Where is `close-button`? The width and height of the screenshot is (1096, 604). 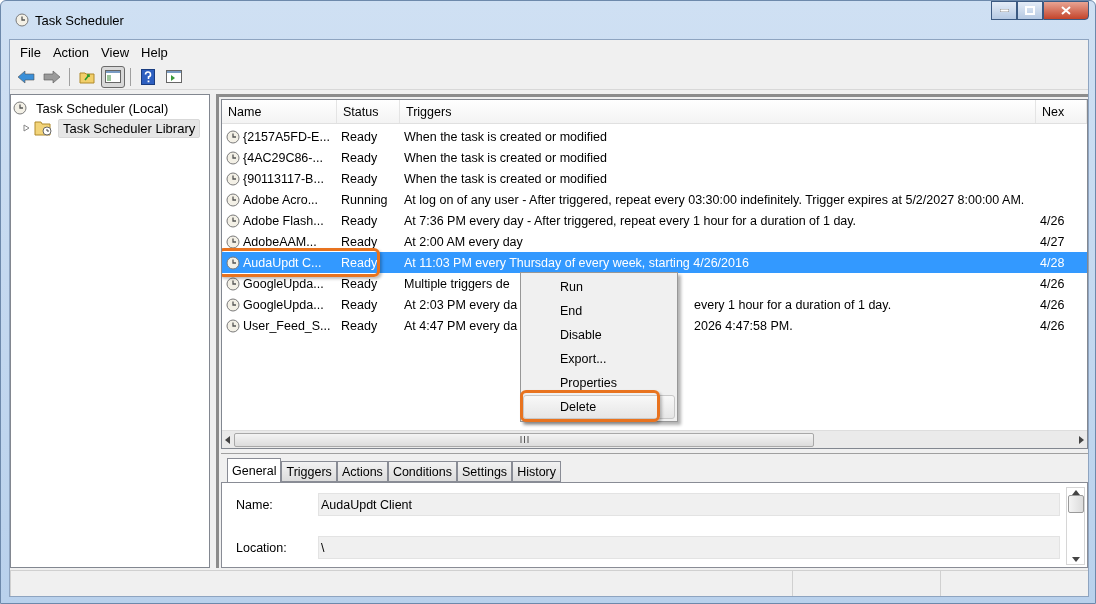
close-button is located at coordinates (1066, 10).